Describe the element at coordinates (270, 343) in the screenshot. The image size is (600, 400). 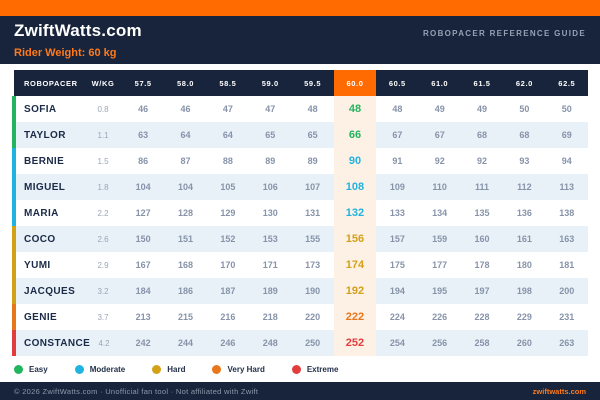
I see `watts-cell: 248` at that location.